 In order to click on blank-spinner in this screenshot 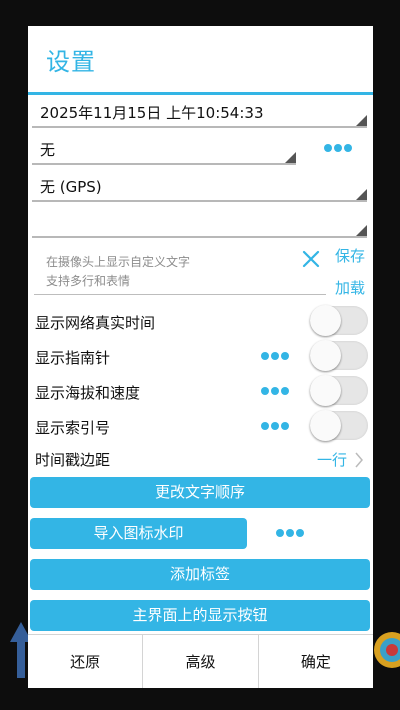, I will do `click(199, 222)`.